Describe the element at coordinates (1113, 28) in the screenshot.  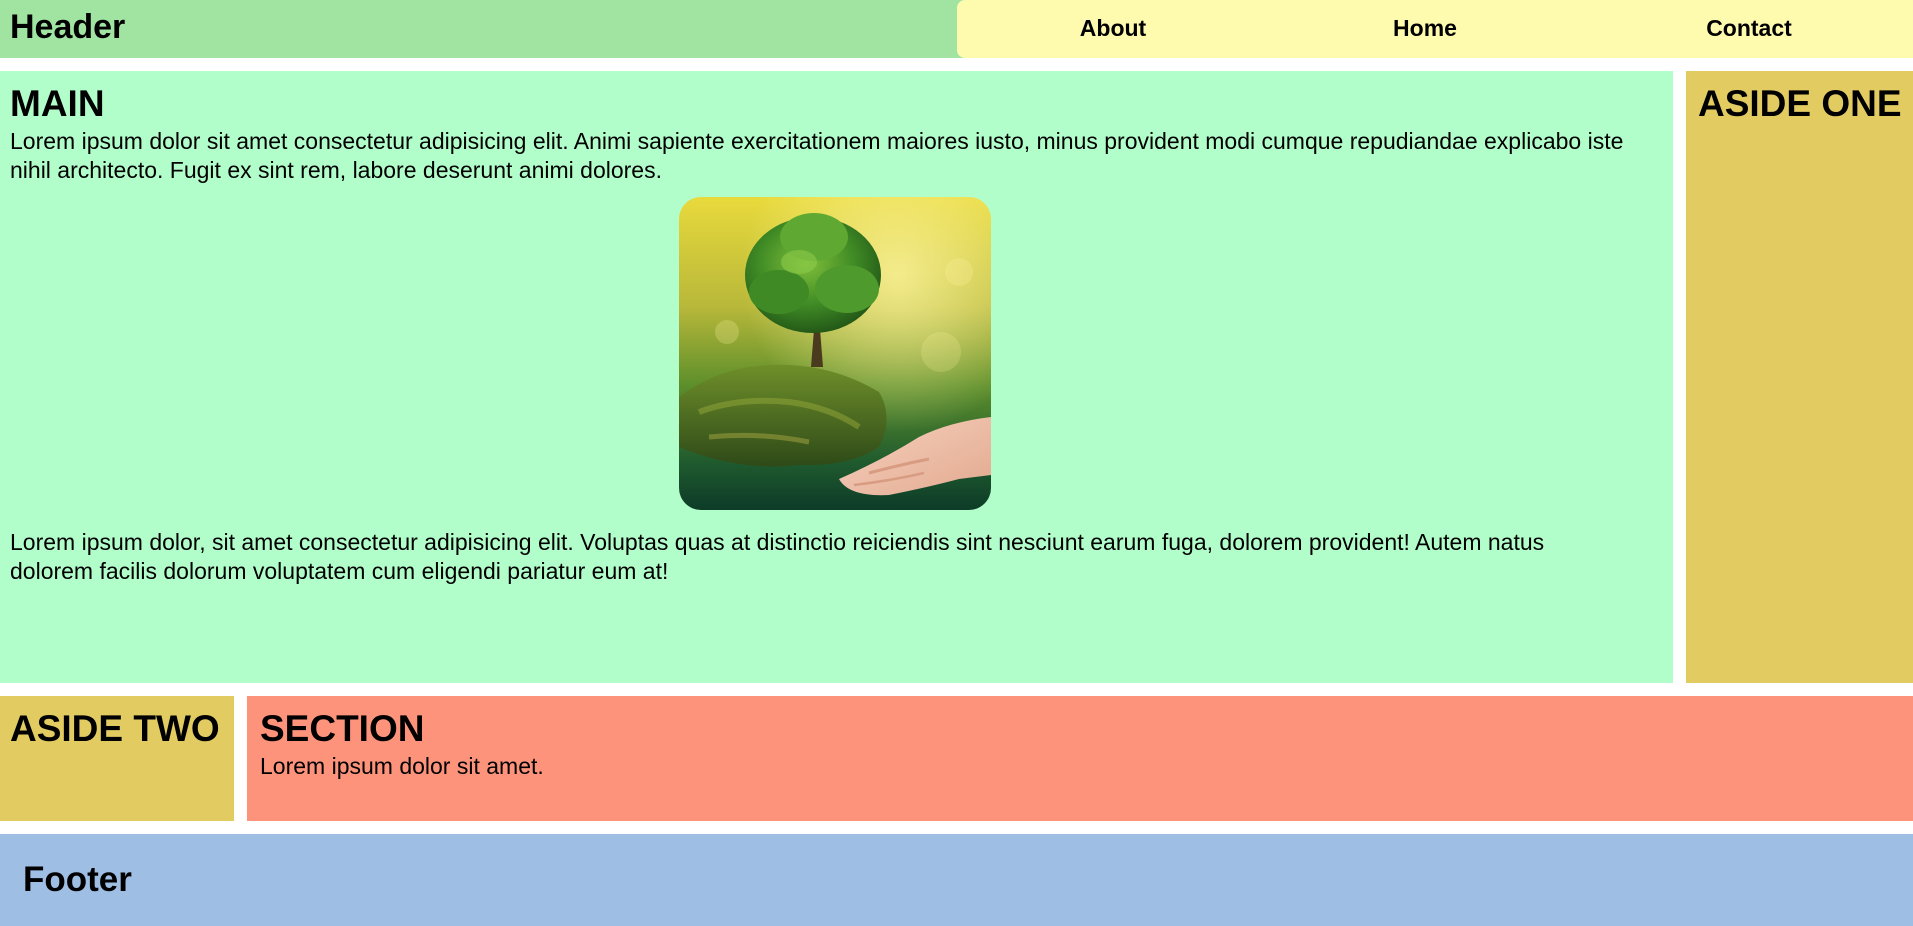
I see `nav-link-about: About` at that location.